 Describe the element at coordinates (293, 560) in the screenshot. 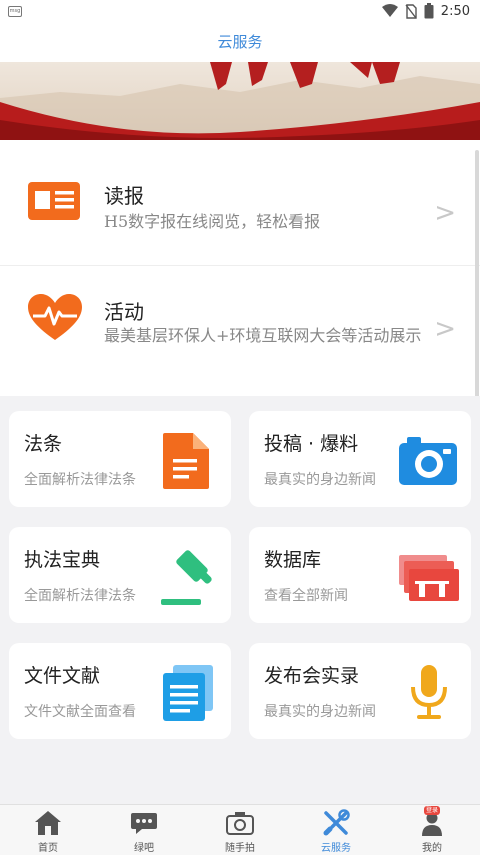

I see `card-title: 数据库` at that location.